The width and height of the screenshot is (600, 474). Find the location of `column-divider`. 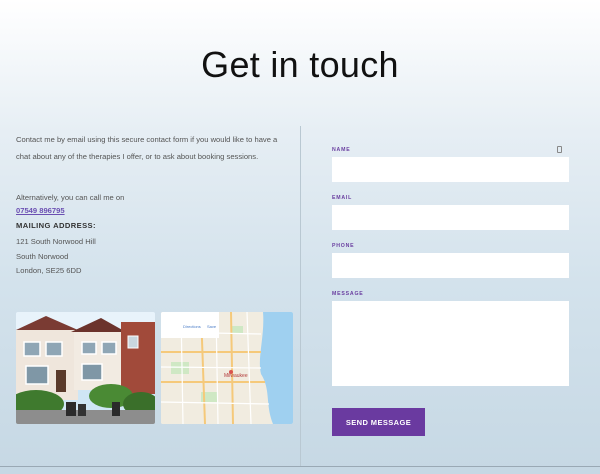

column-divider is located at coordinates (300, 296).